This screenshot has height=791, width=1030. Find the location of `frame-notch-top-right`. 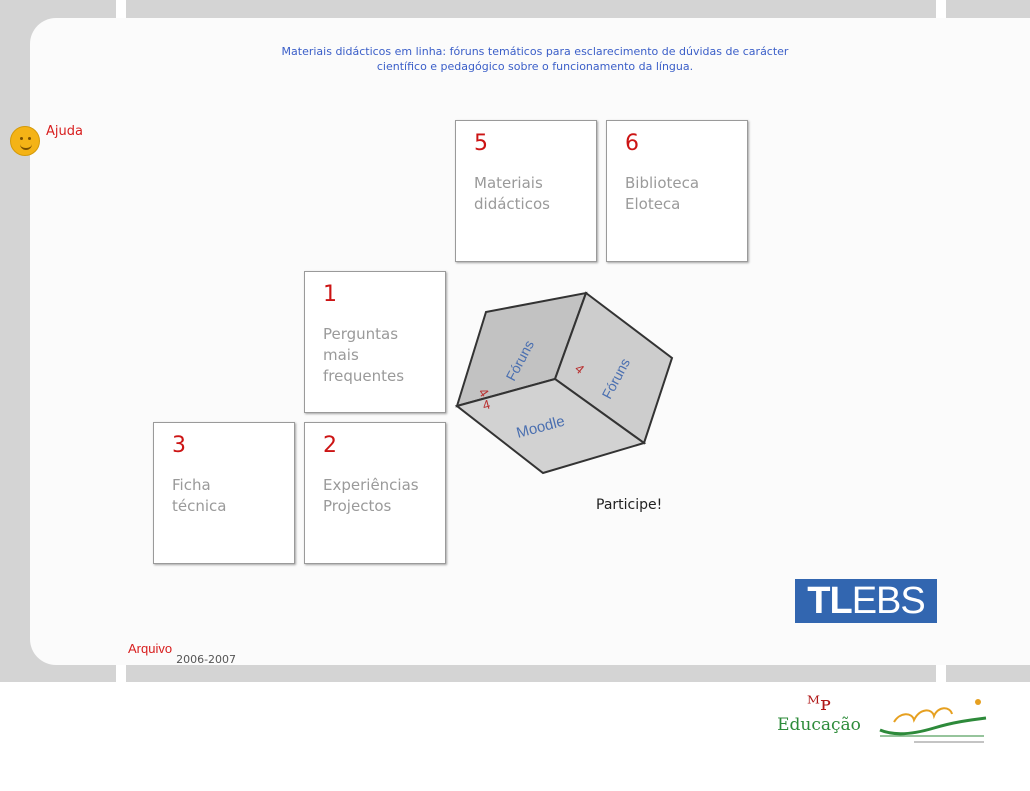

frame-notch-top-right is located at coordinates (941, 10).